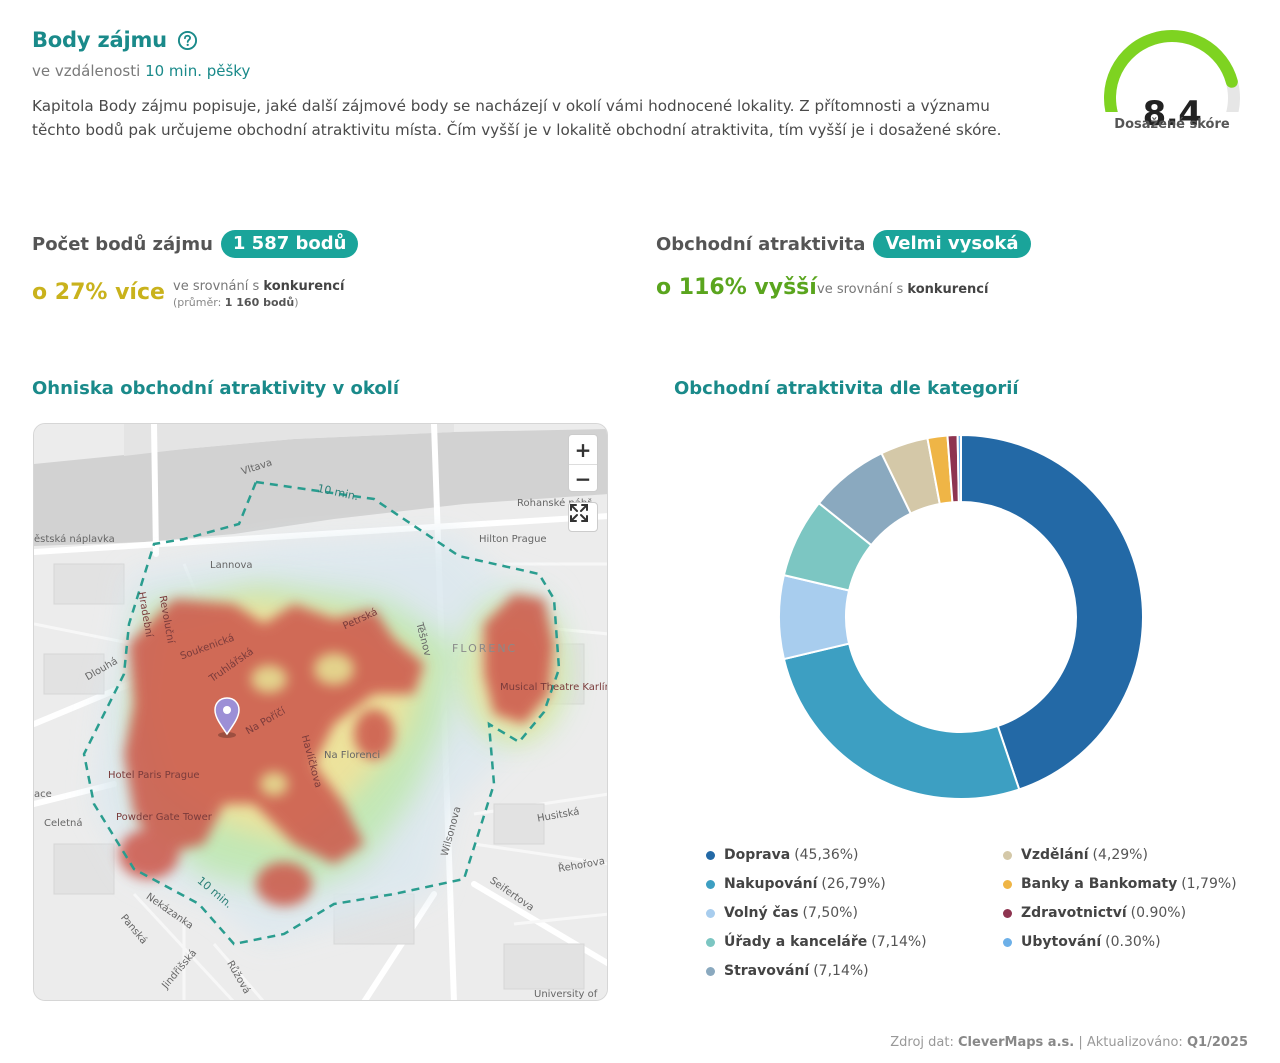 The height and width of the screenshot is (1063, 1280). What do you see at coordinates (583, 449) in the screenshot?
I see `zoom-in-button: +` at bounding box center [583, 449].